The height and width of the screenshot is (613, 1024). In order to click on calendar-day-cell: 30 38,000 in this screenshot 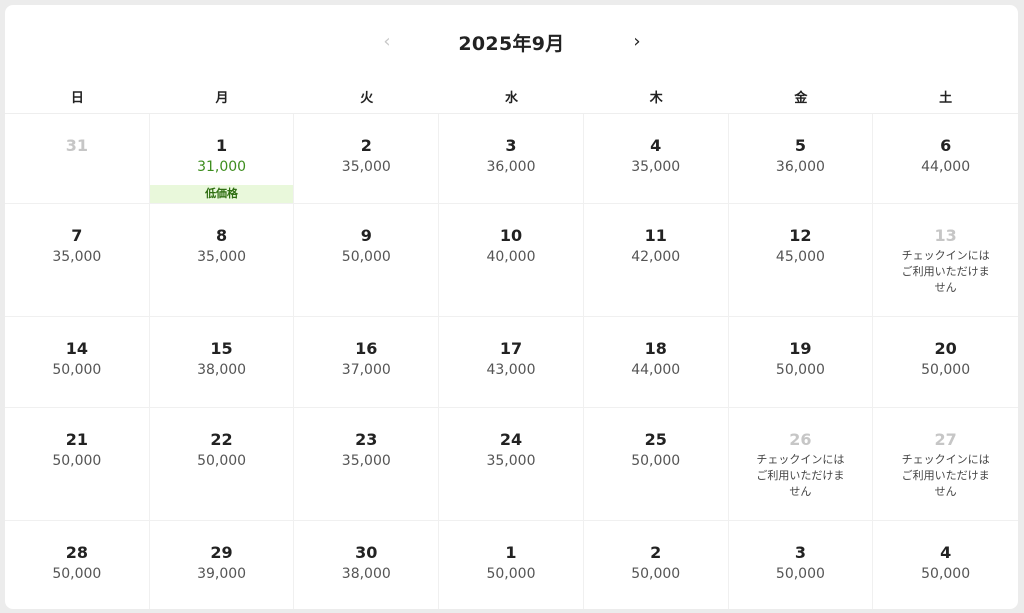, I will do `click(367, 565)`.